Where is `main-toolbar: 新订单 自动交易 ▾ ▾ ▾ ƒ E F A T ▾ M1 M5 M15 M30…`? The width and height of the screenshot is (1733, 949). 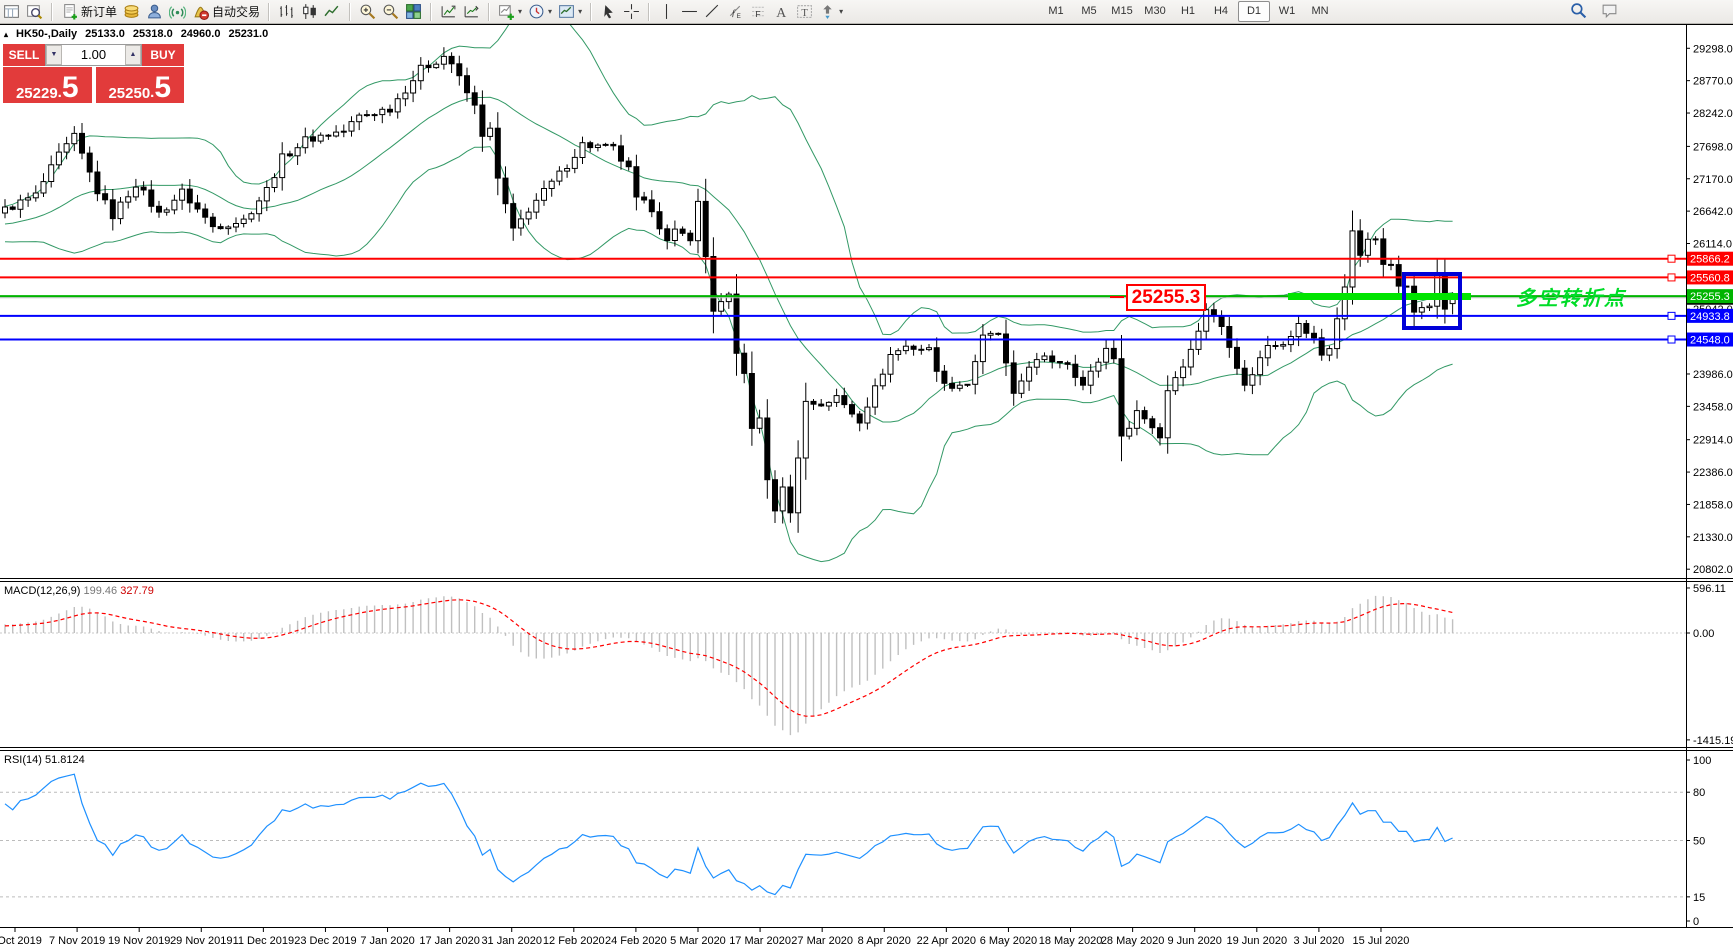 main-toolbar: 新订单 自动交易 ▾ ▾ ▾ ƒ E F A T ▾ M1 M5 M15 M30… is located at coordinates (866, 12).